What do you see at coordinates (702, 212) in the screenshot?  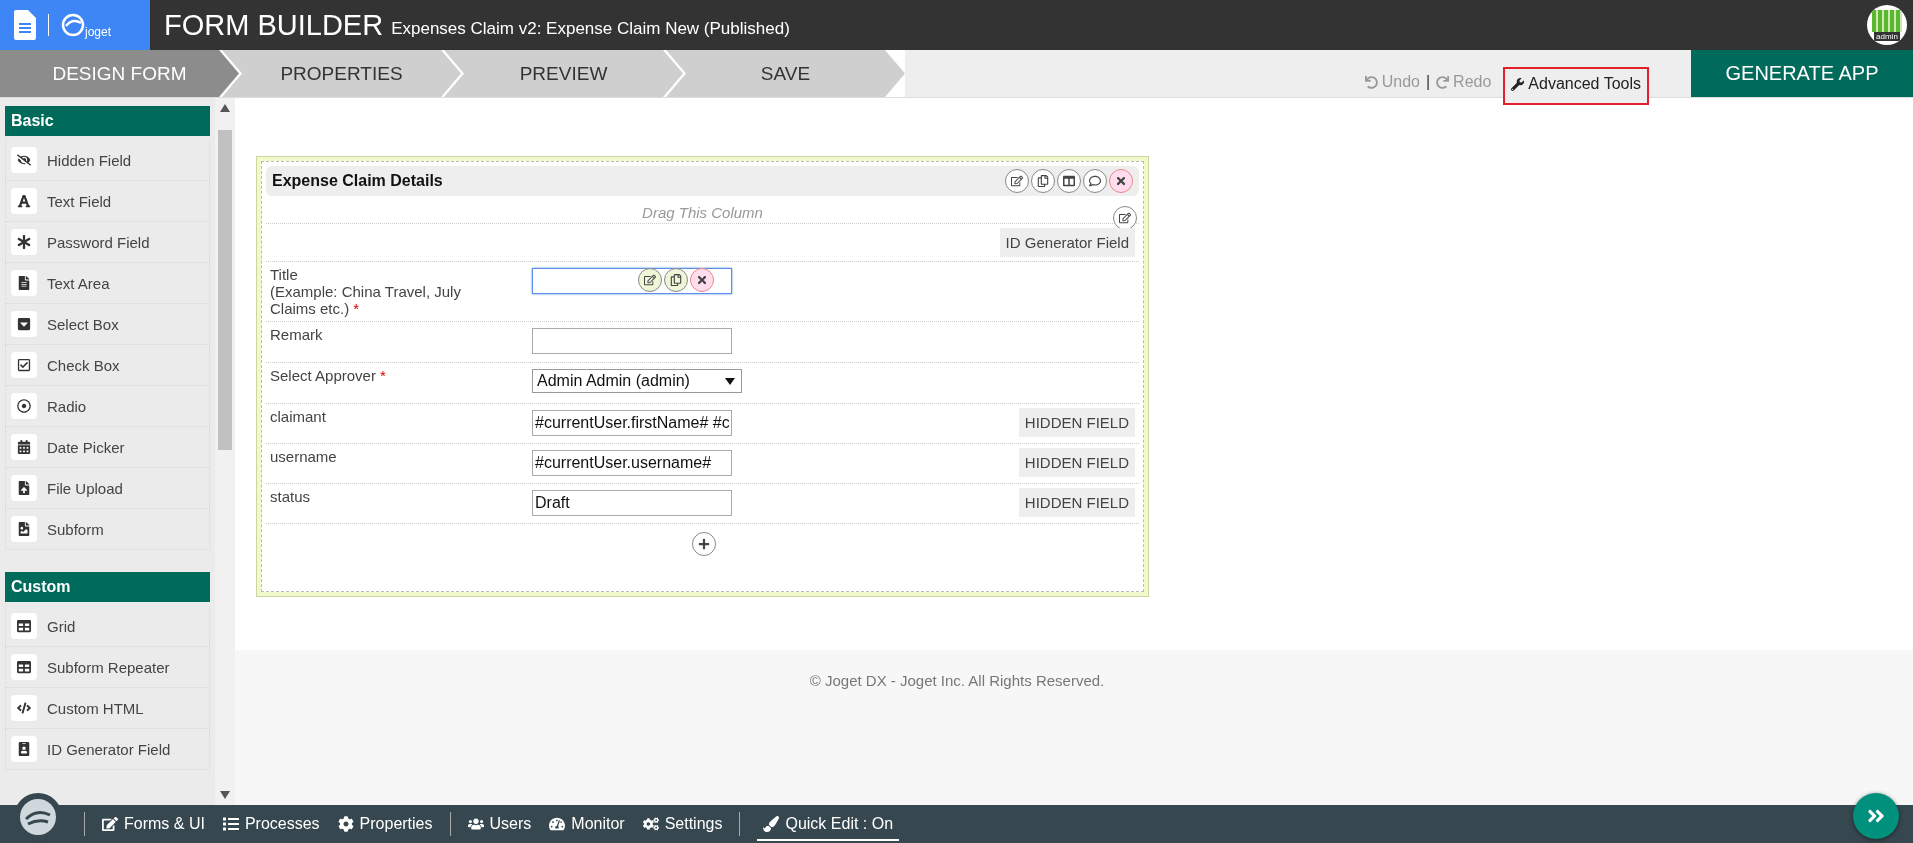 I see `column-hint: Drag This Column` at bounding box center [702, 212].